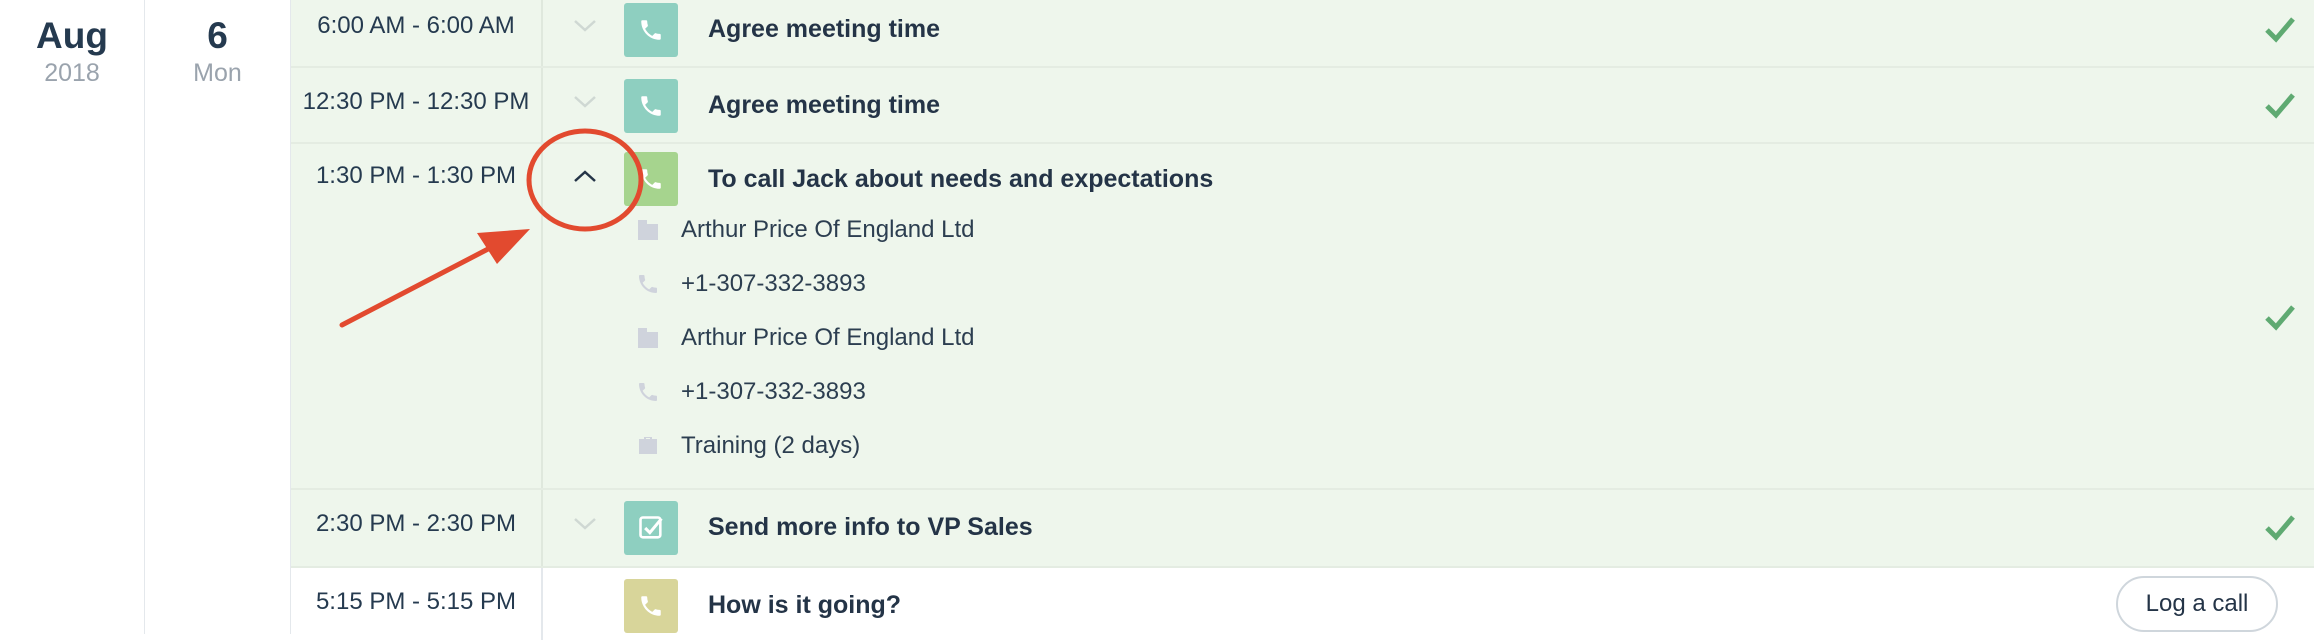 This screenshot has width=2314, height=640. Describe the element at coordinates (417, 105) in the screenshot. I see `activity-time: 12:30 PM - 12:30 PM` at that location.